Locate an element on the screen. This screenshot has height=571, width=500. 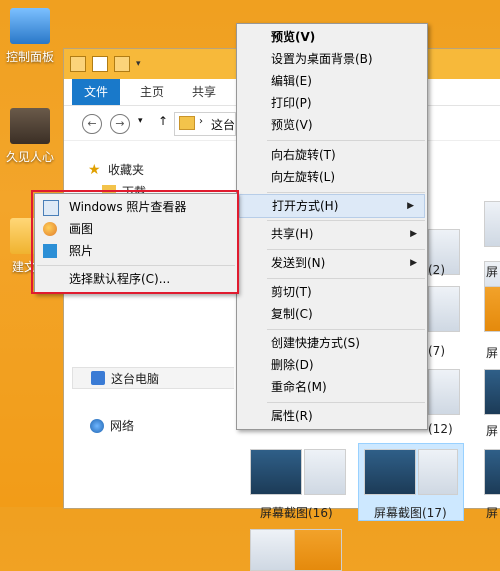
nav-label: 收藏夹 is located at coordinates (126, 170).